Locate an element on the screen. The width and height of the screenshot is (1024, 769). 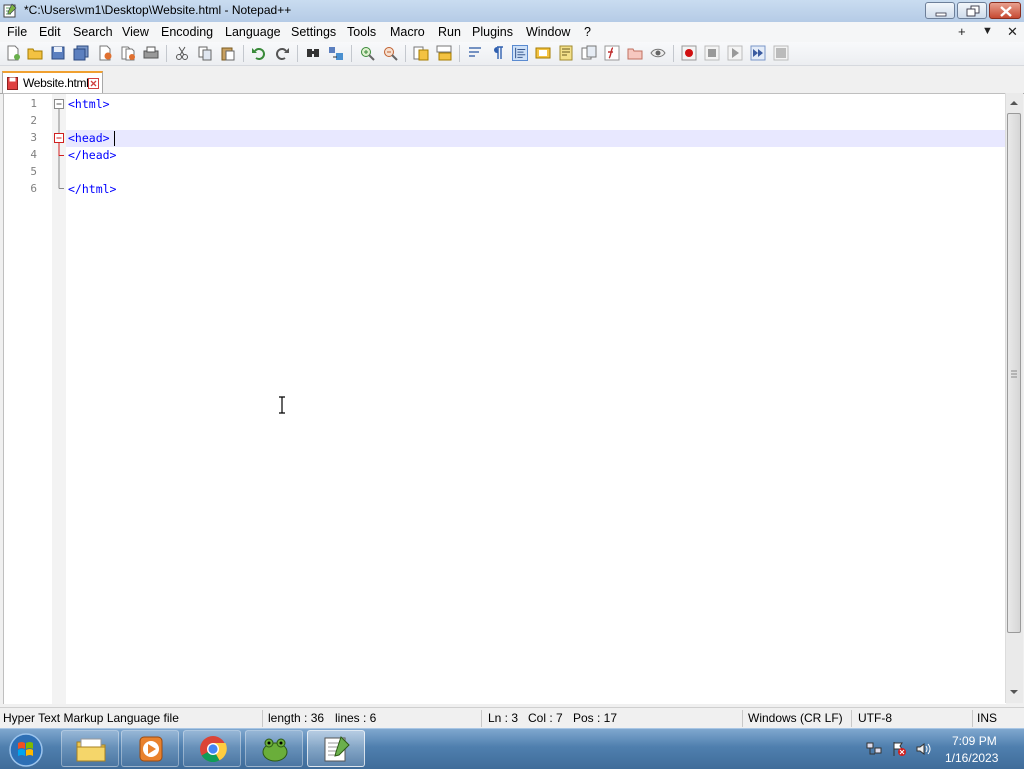
clock-time: 7:09 PM is located at coordinates (974, 741).